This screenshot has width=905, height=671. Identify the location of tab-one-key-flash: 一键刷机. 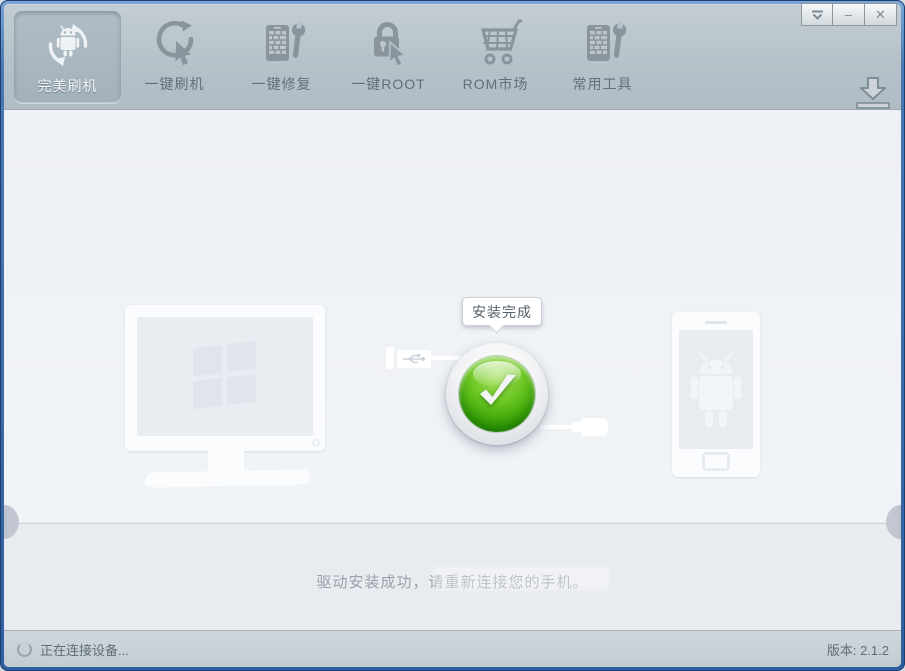
(174, 57).